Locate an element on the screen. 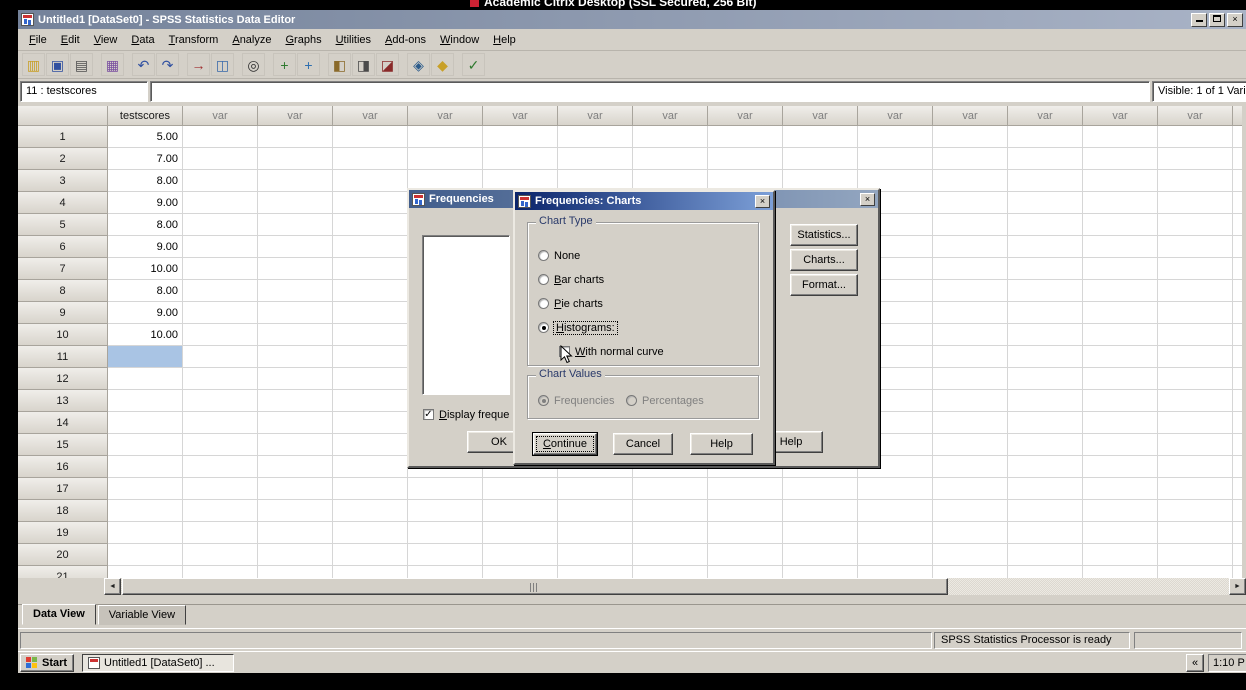 Image resolution: width=1246 pixels, height=690 pixels. row-number-cell: 12 is located at coordinates (63, 379).